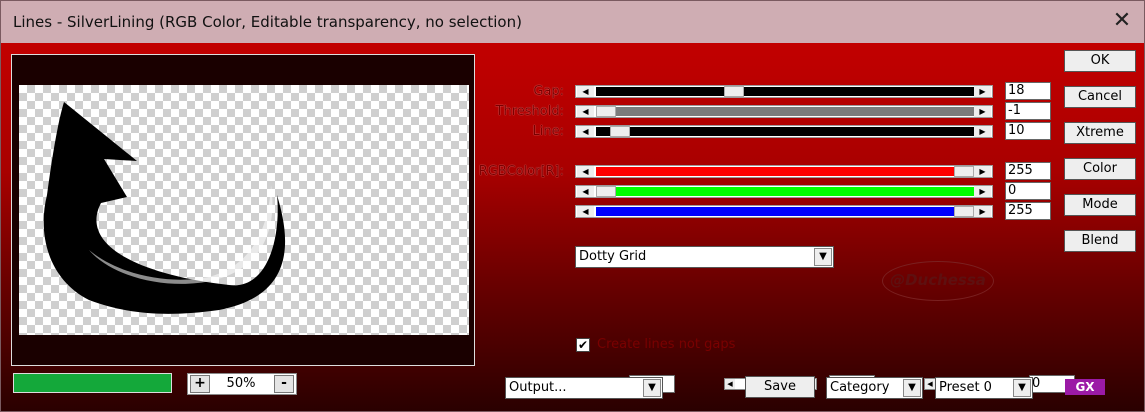 Image resolution: width=1145 pixels, height=412 pixels. Describe the element at coordinates (784, 131) in the screenshot. I see `line-slider: ◀ ▶` at that location.